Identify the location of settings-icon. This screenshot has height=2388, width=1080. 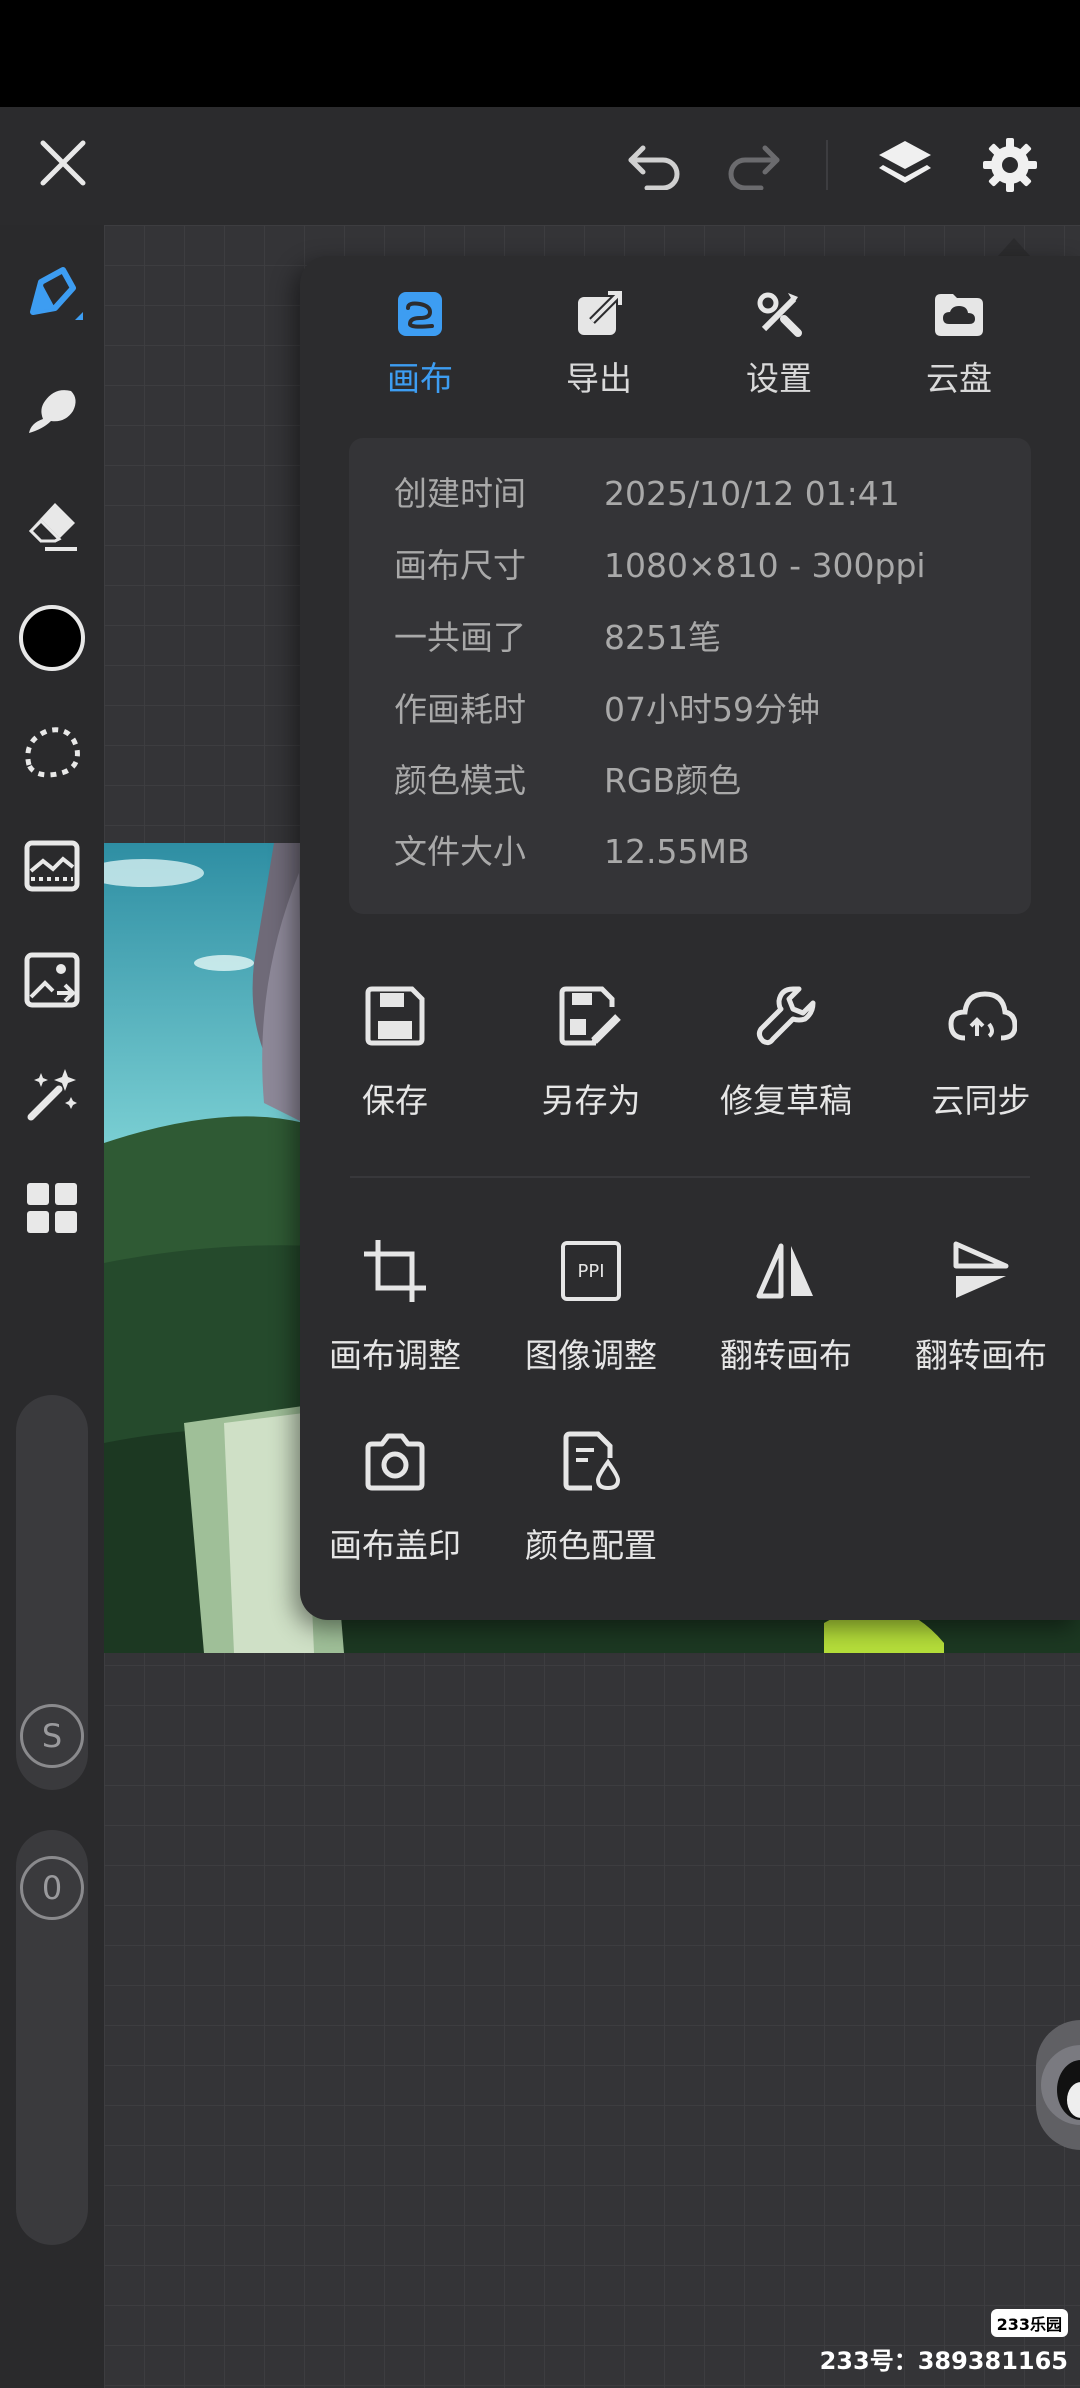
(1010, 165).